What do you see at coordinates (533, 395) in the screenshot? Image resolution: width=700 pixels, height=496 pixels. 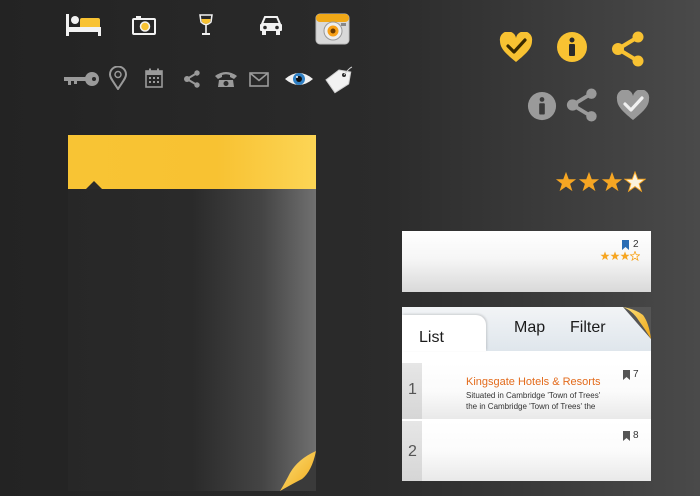 I see `hotel-description-line: Situated in Cambridge 'Town of Trees'` at bounding box center [533, 395].